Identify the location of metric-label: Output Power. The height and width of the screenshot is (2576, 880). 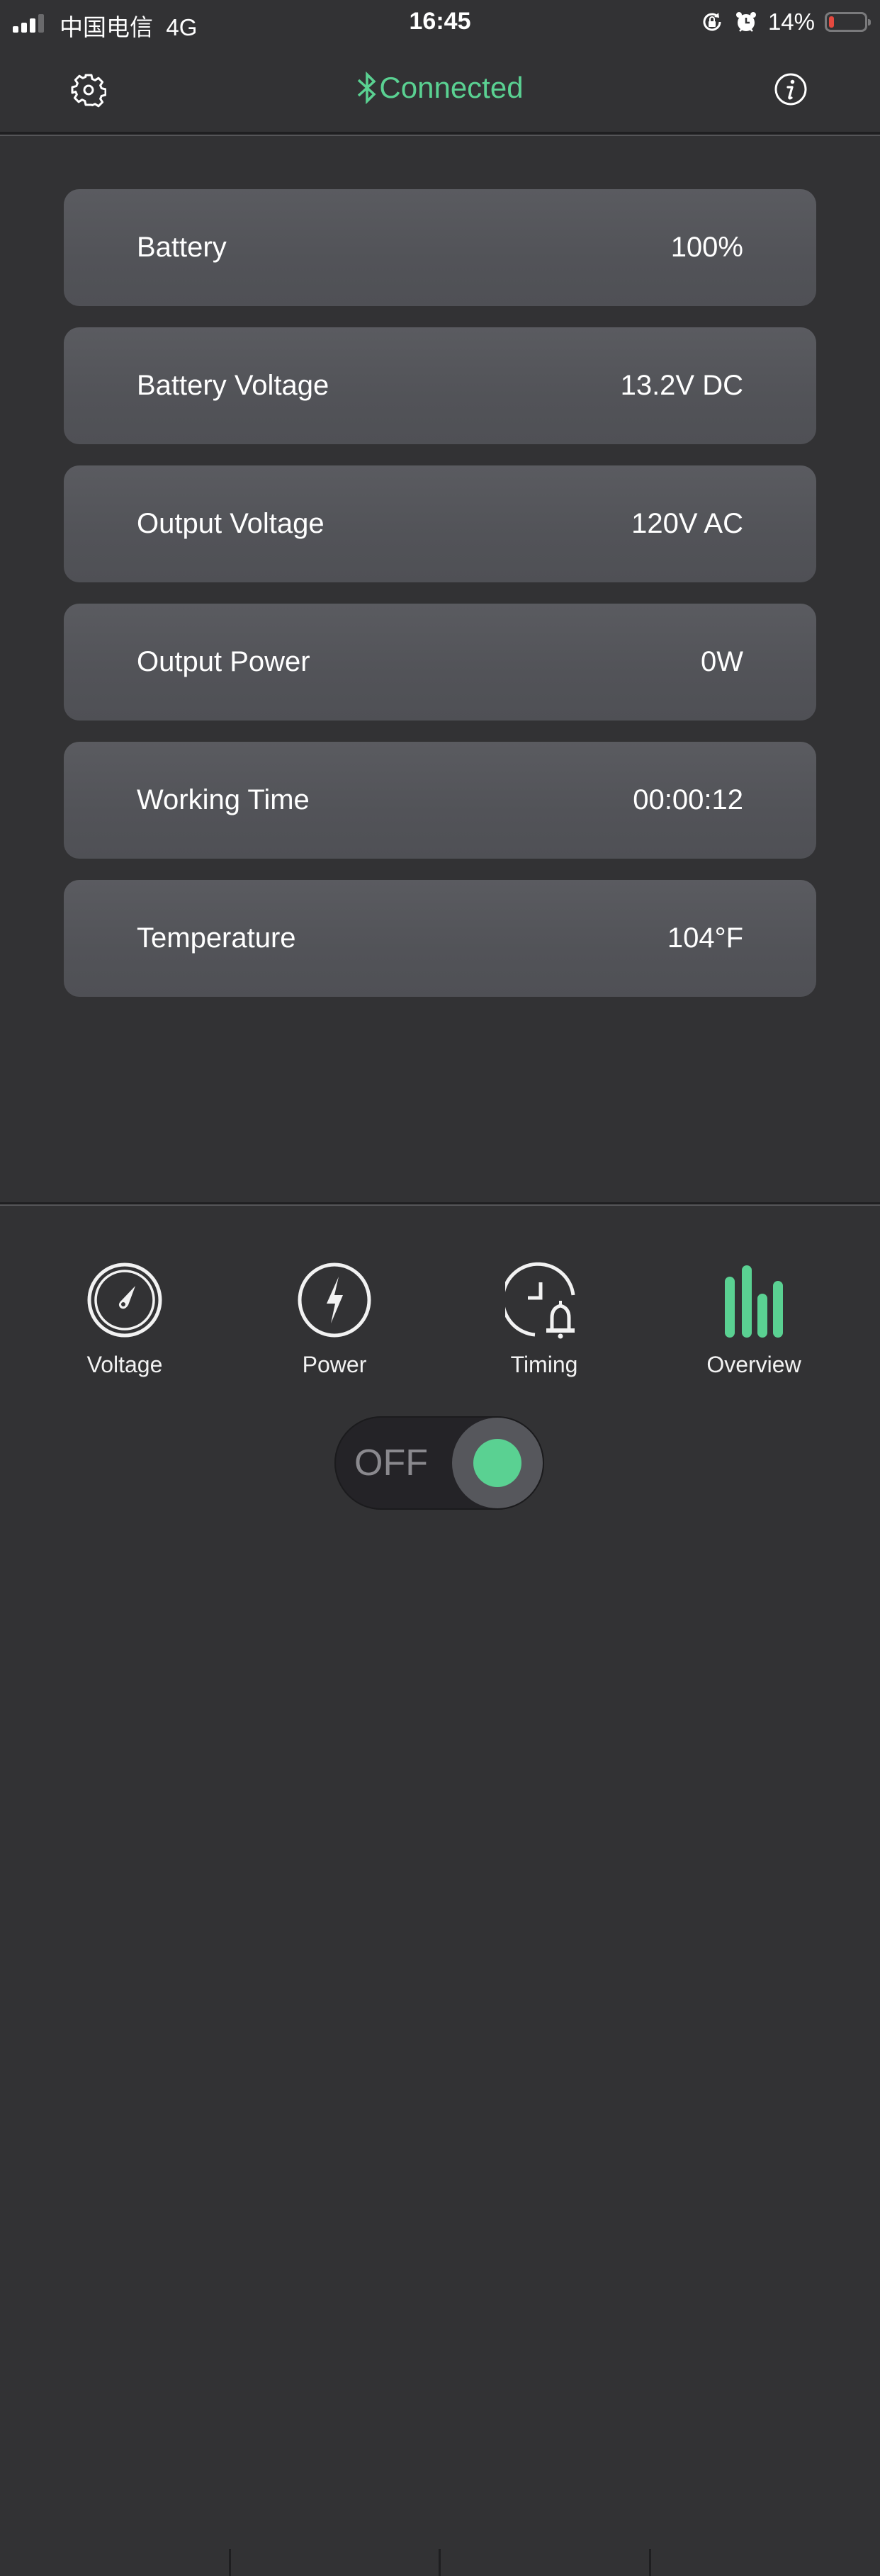
(223, 661).